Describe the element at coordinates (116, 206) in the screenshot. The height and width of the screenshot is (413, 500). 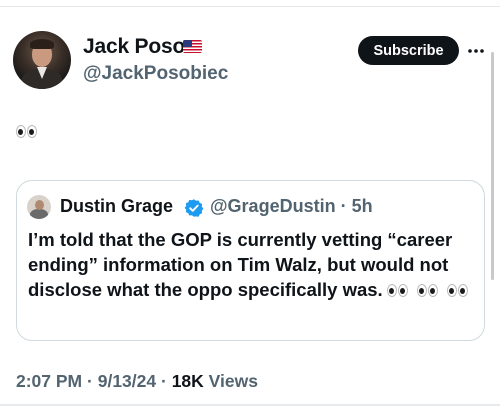
I see `quoted-author-name: Dustin Grage` at that location.